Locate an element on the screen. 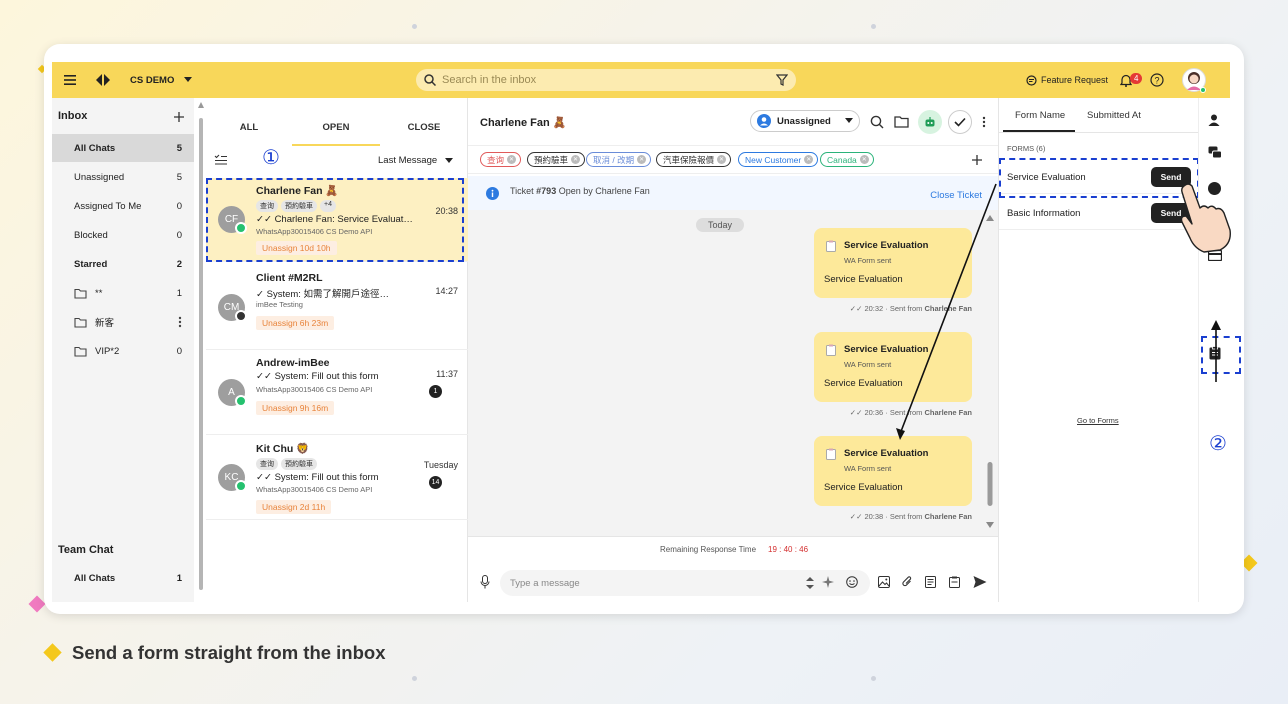 This screenshot has width=1288, height=704. arrow-to-message is located at coordinates (948, 309).